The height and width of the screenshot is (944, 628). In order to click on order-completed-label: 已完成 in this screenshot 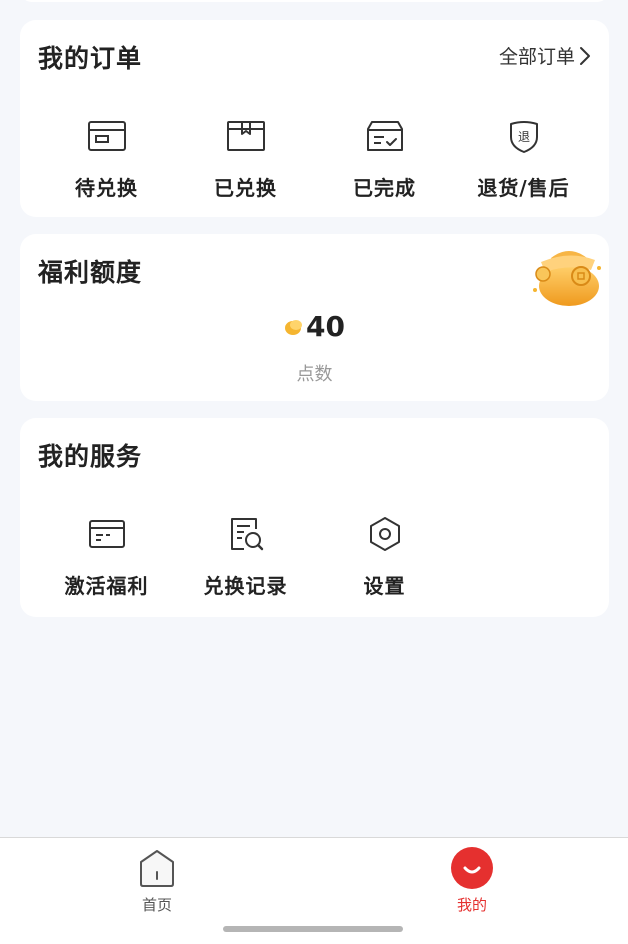, I will do `click(384, 188)`.